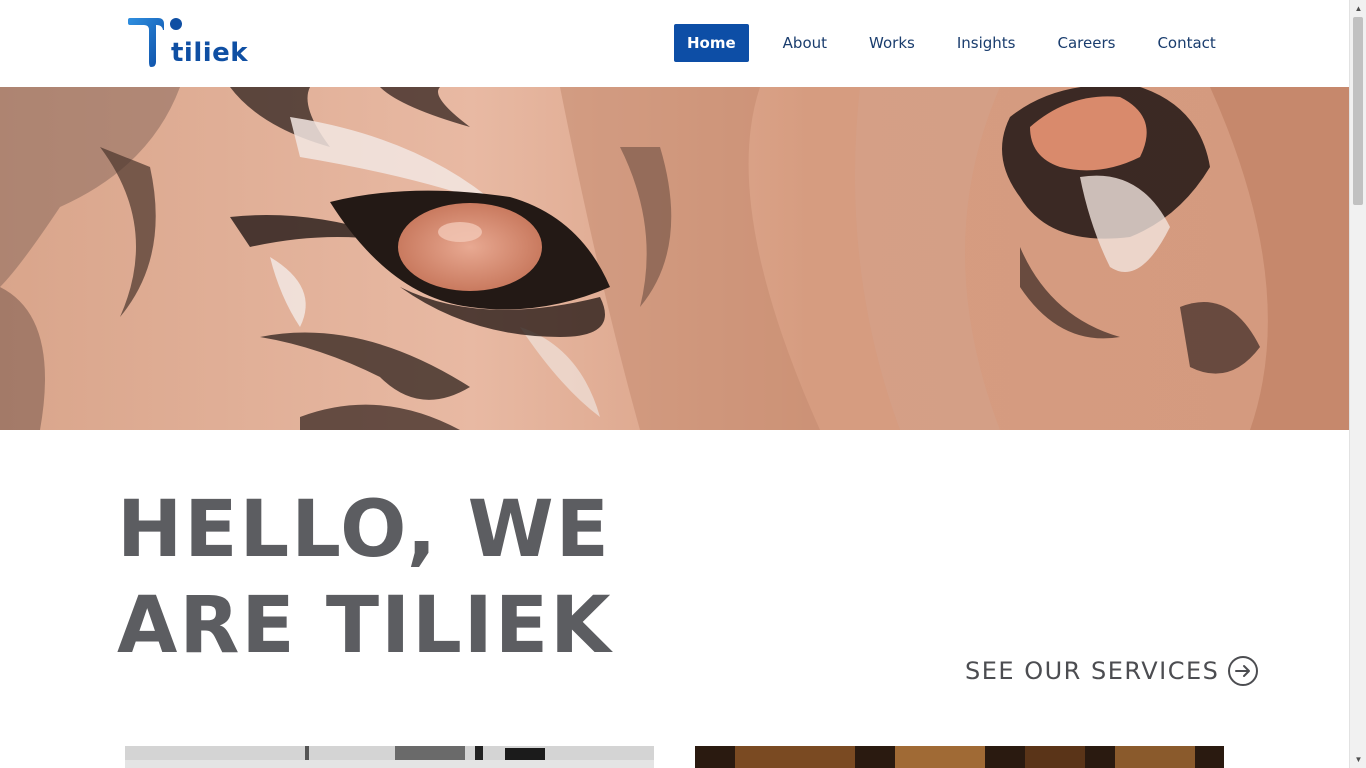  I want to click on nav-insights: Insights, so click(986, 43).